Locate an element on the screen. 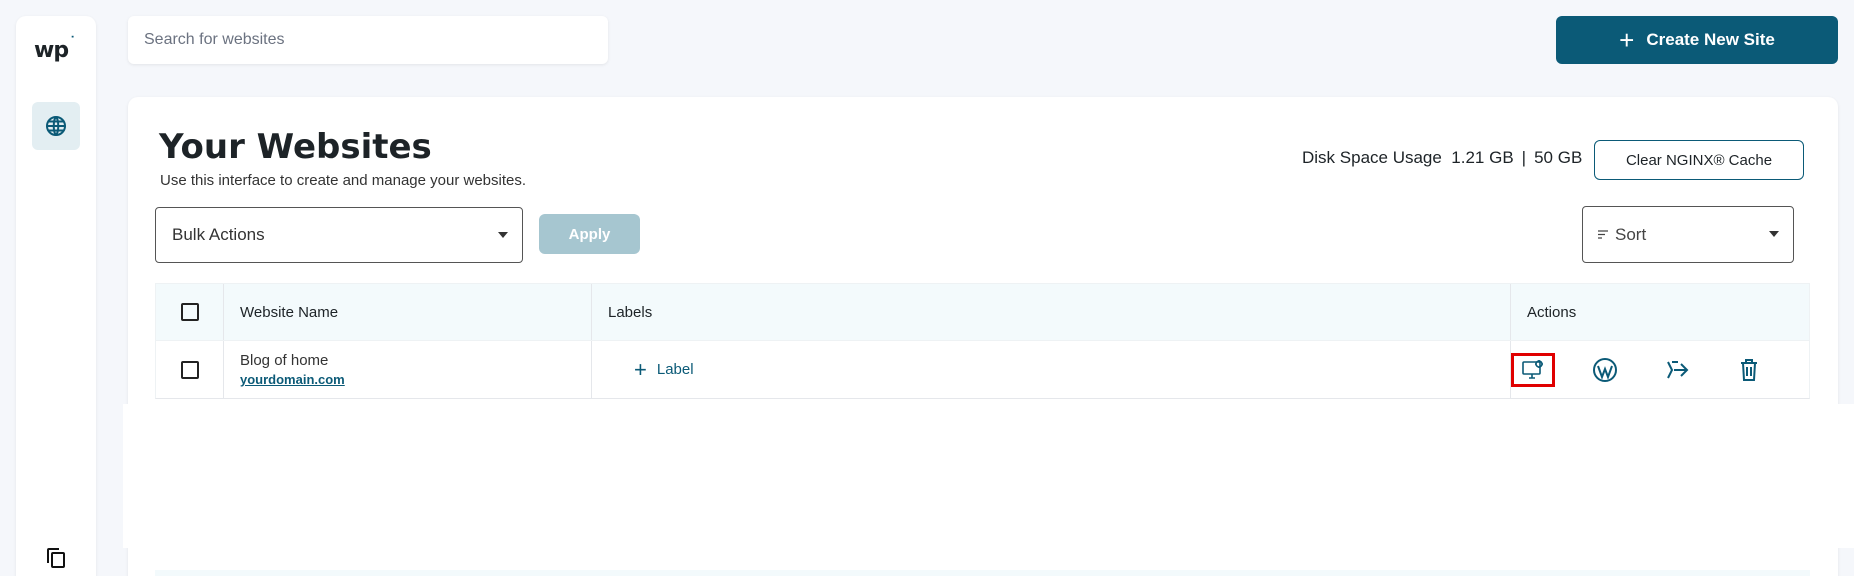  site-domain-link: yourdomain.com is located at coordinates (415, 379).